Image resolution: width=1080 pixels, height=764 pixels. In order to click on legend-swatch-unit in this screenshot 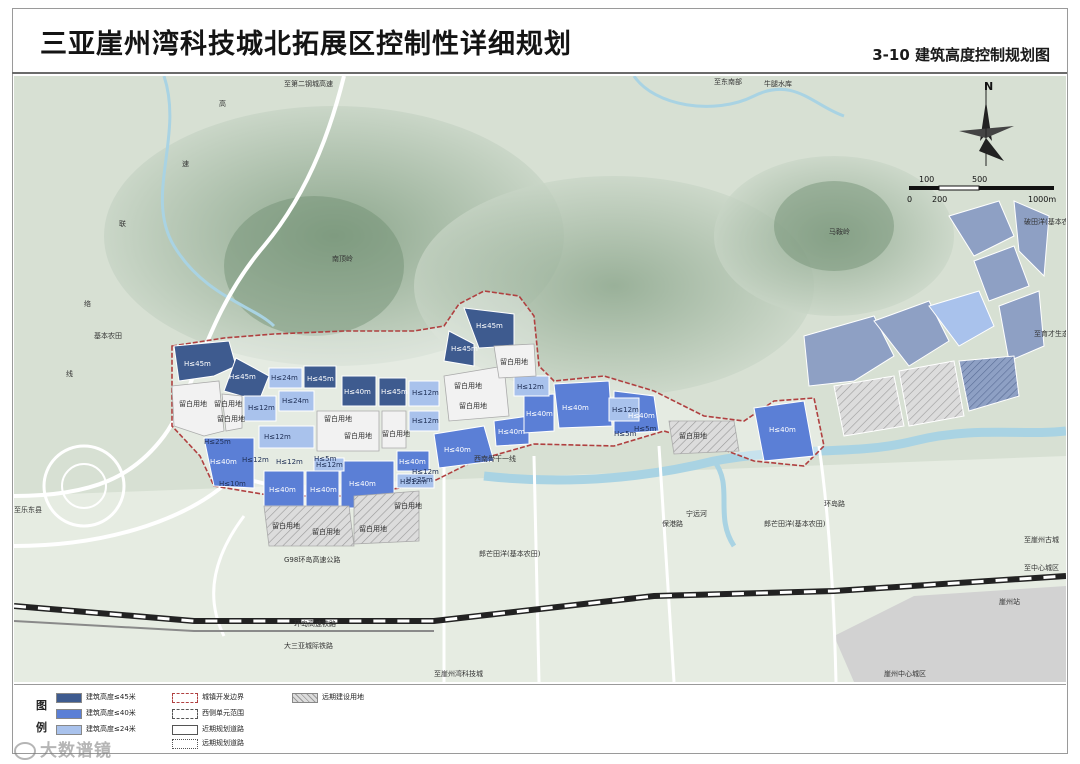, I will do `click(185, 714)`.